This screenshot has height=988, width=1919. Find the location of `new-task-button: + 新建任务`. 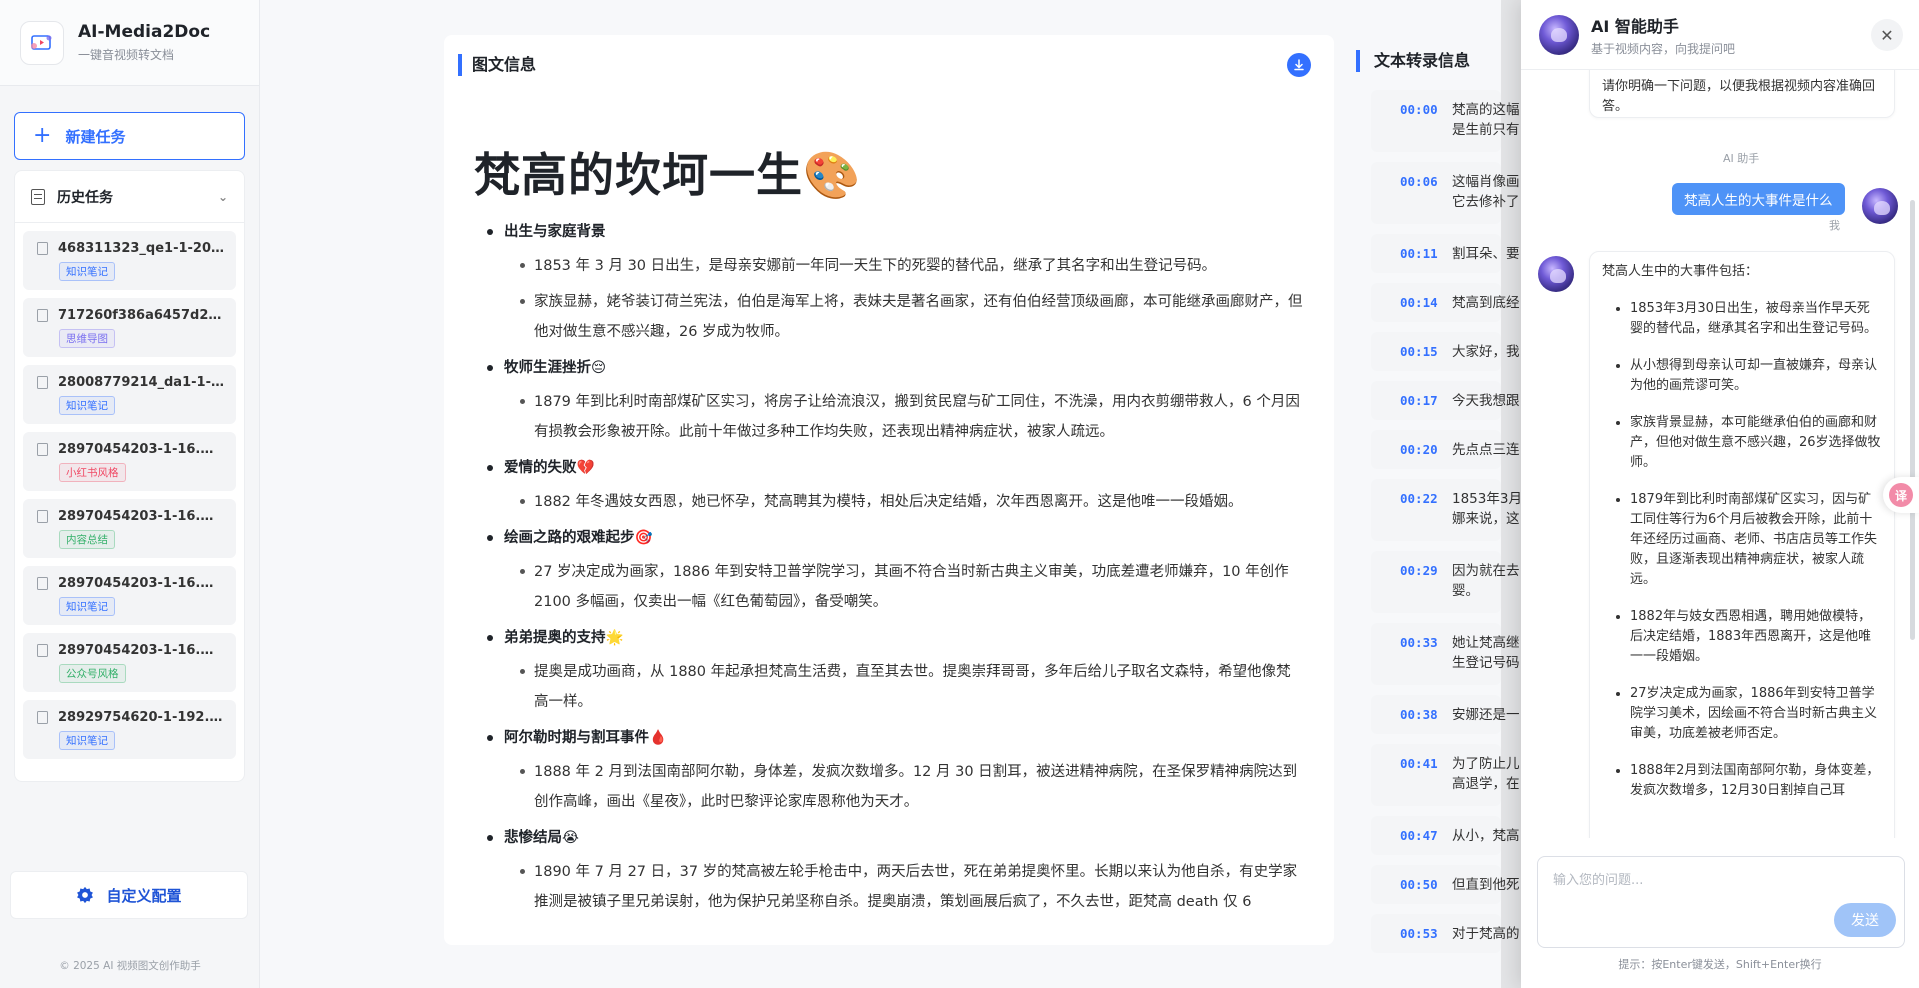

new-task-button: + 新建任务 is located at coordinates (129, 136).